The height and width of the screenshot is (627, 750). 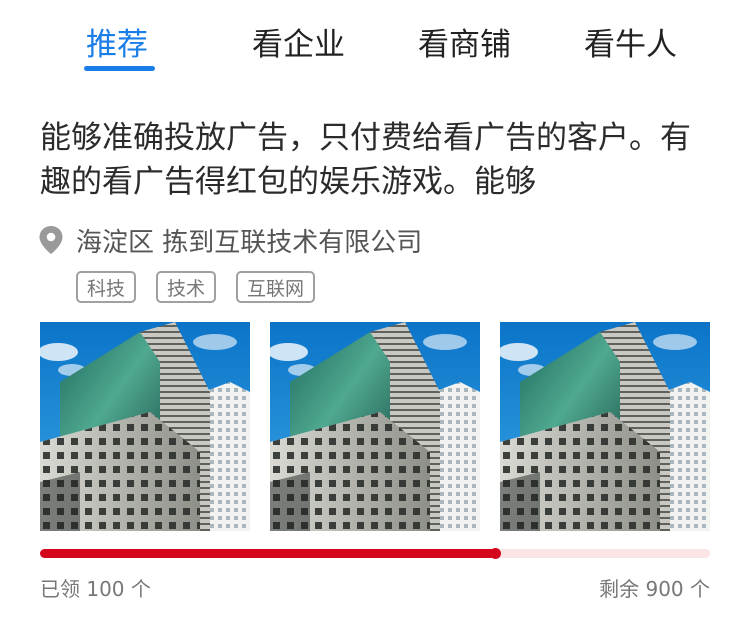 What do you see at coordinates (464, 45) in the screenshot?
I see `tab-shops: 看商铺` at bounding box center [464, 45].